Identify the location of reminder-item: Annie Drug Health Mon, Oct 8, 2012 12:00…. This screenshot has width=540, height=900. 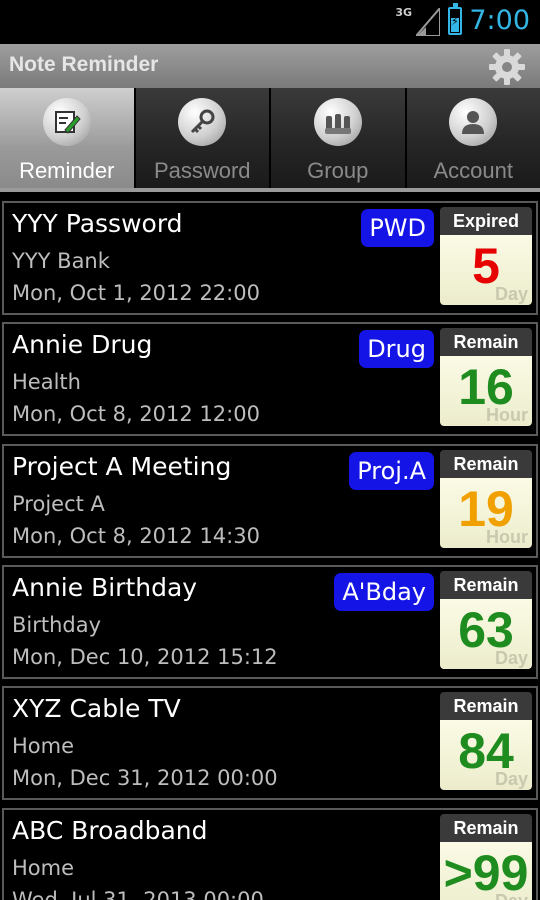
(270, 379).